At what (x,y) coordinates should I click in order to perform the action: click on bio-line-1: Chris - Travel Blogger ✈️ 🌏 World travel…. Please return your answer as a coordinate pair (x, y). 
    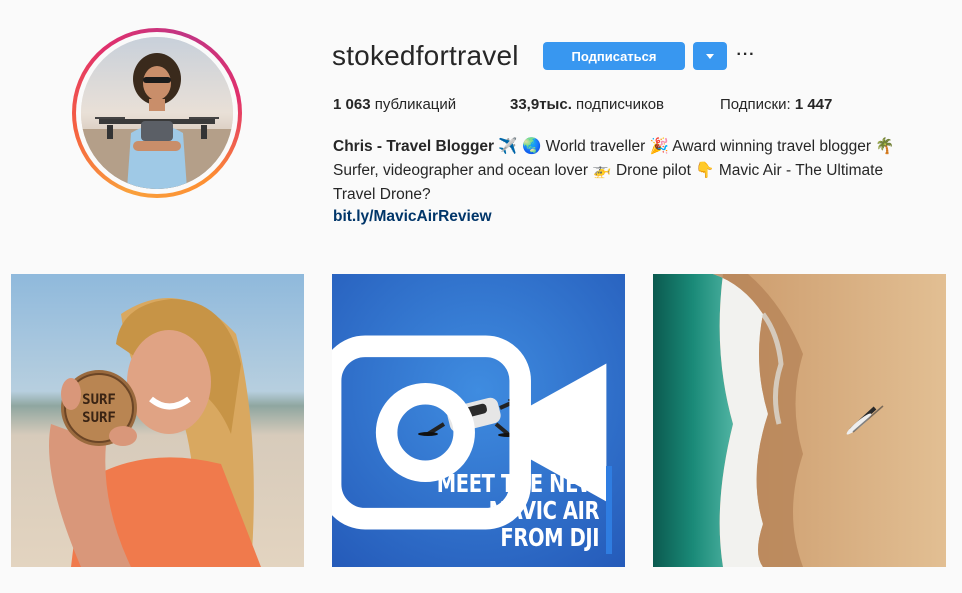
    Looking at the image, I should click on (638, 147).